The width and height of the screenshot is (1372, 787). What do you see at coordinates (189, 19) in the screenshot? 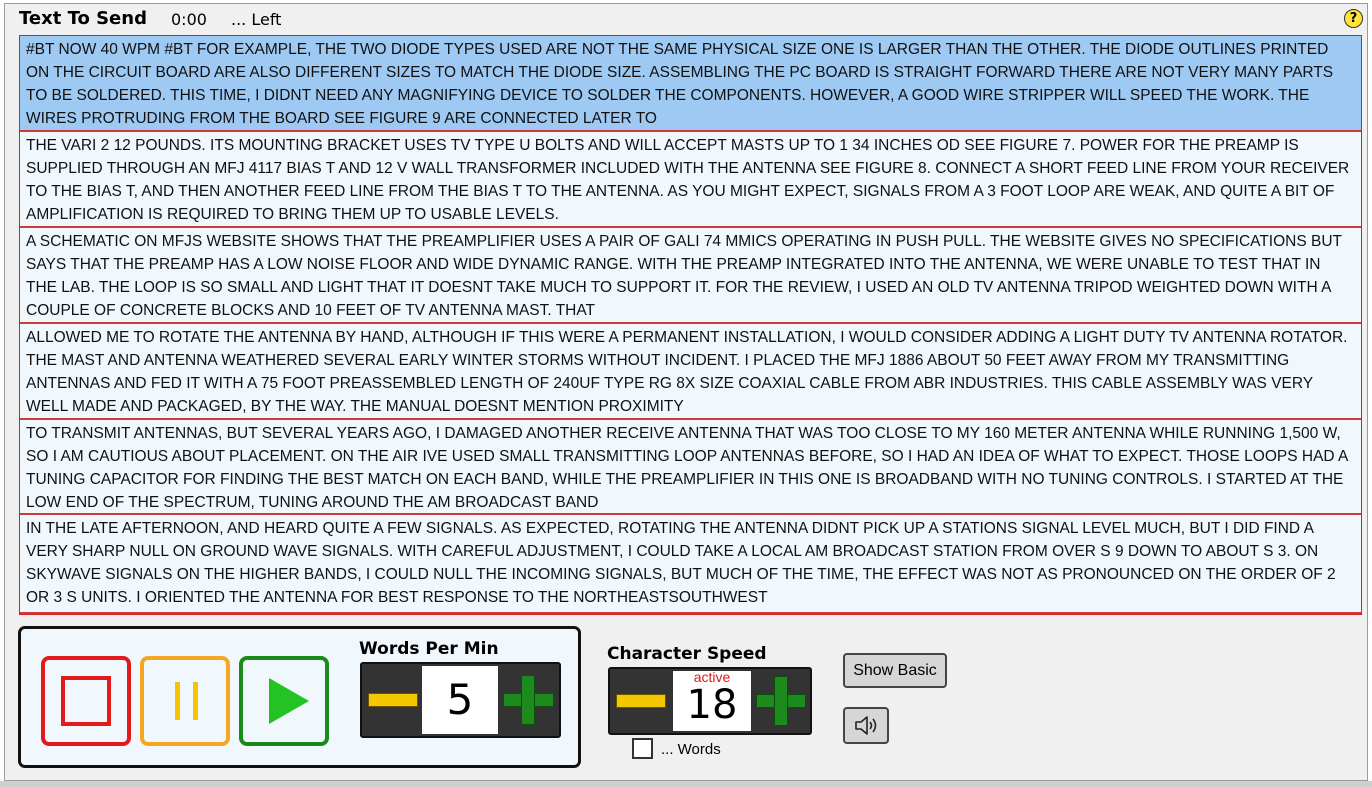
I see `elapsed-time: 0:00` at bounding box center [189, 19].